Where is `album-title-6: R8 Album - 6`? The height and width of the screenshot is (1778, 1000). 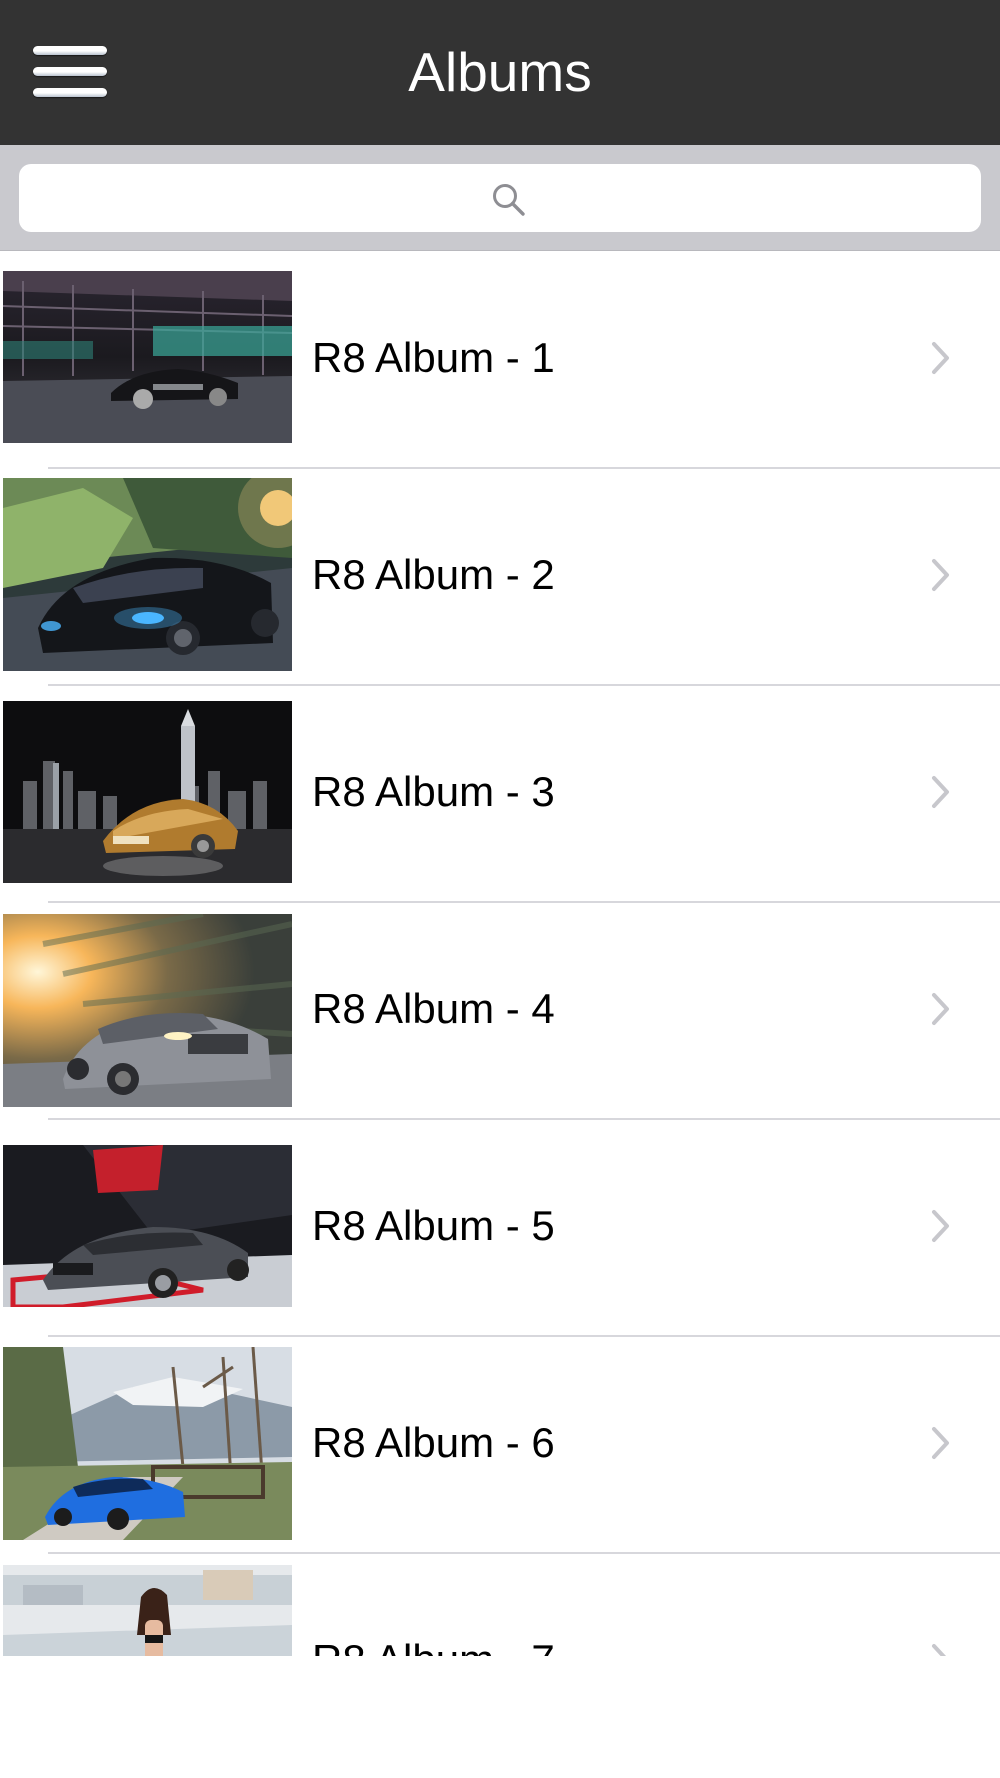
album-title-6: R8 Album - 6 is located at coordinates (433, 1442).